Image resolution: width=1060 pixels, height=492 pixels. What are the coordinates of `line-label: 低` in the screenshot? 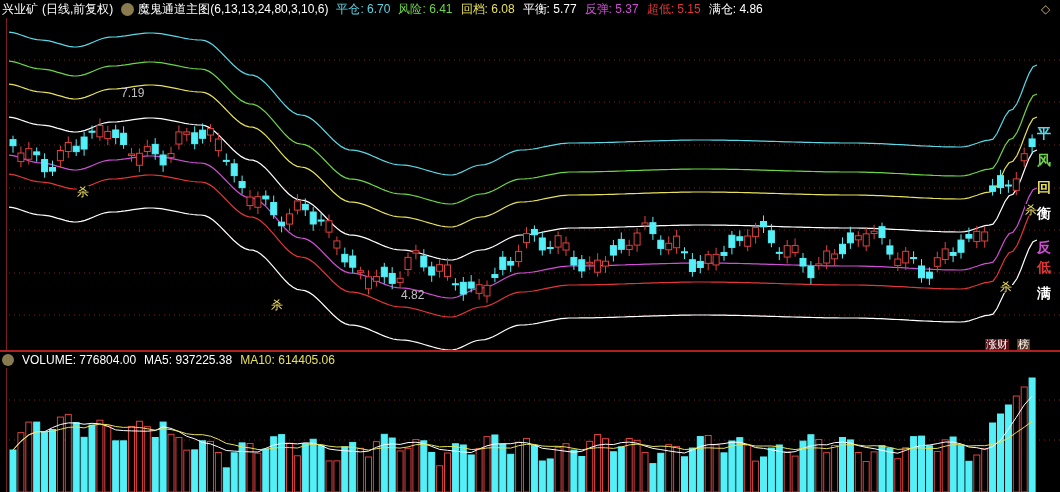 It's located at (1044, 267).